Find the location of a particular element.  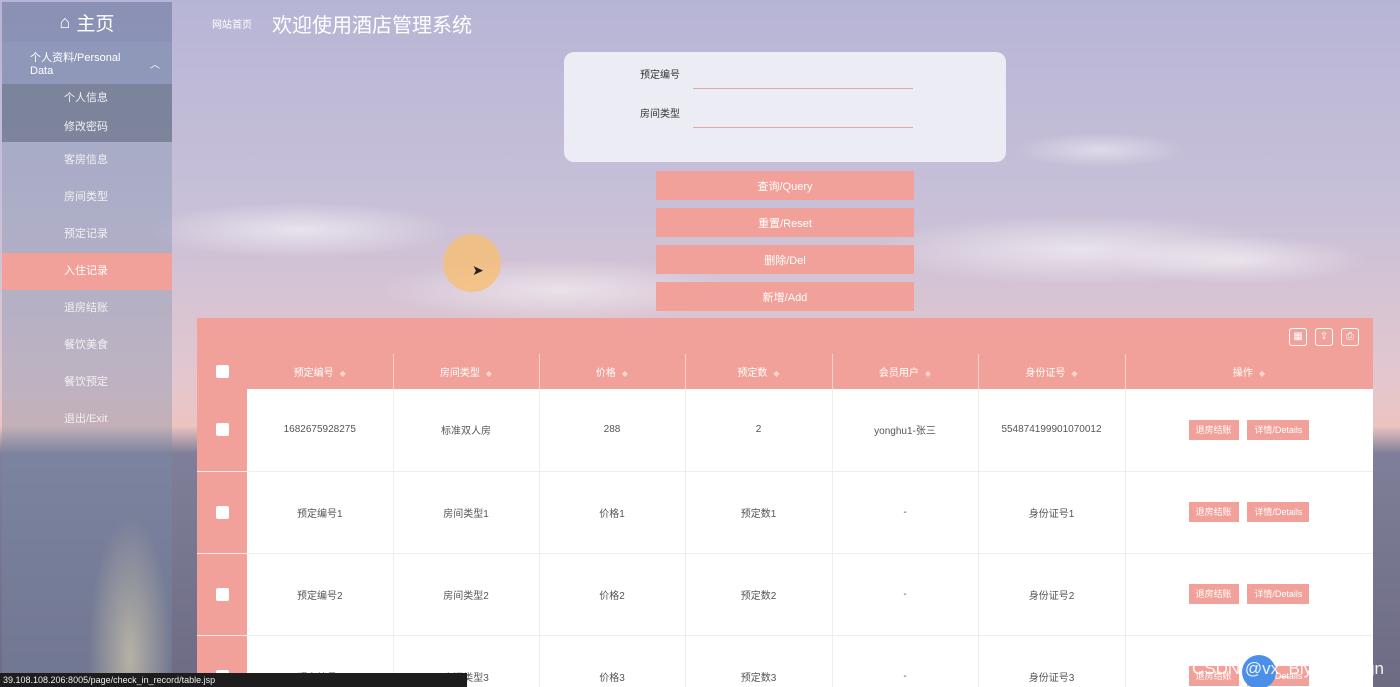

cell-price: 288 is located at coordinates (612, 430).